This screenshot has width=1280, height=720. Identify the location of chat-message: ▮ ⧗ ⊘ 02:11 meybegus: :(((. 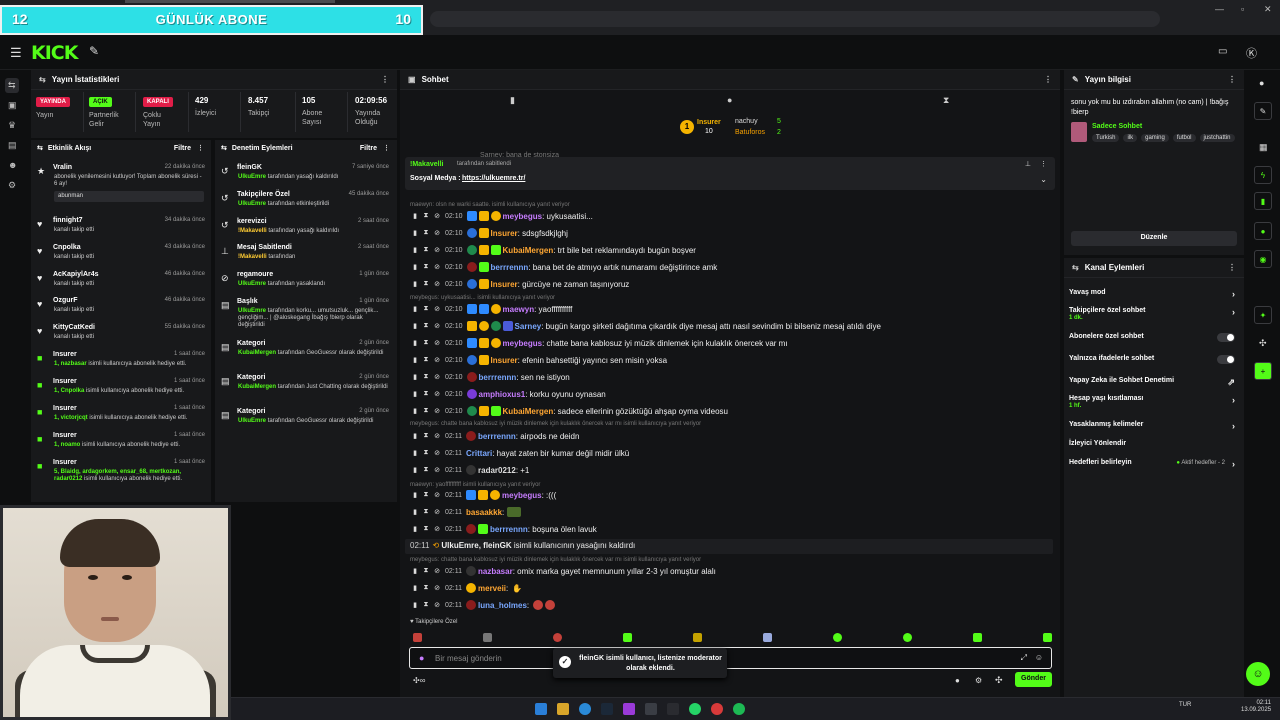
(484, 495).